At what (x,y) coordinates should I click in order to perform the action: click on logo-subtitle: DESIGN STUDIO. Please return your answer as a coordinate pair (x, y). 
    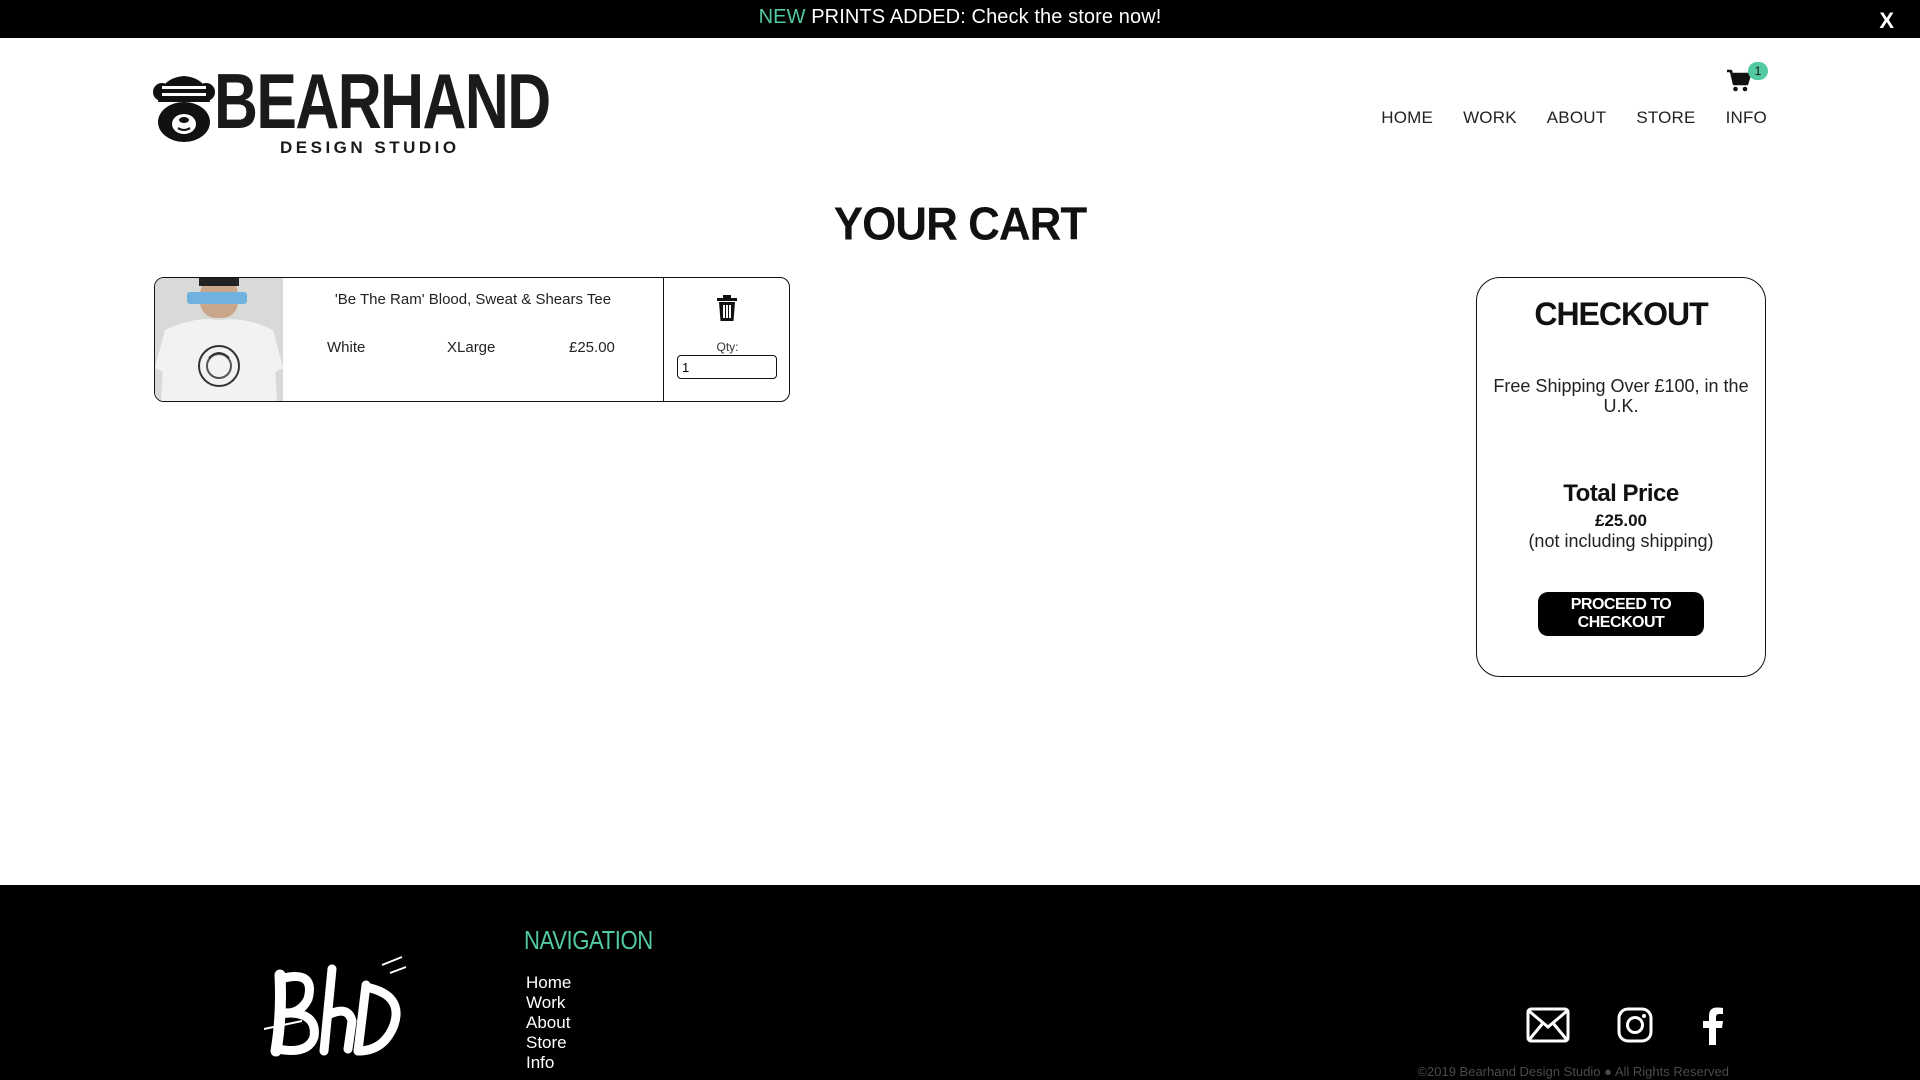
    Looking at the image, I should click on (370, 147).